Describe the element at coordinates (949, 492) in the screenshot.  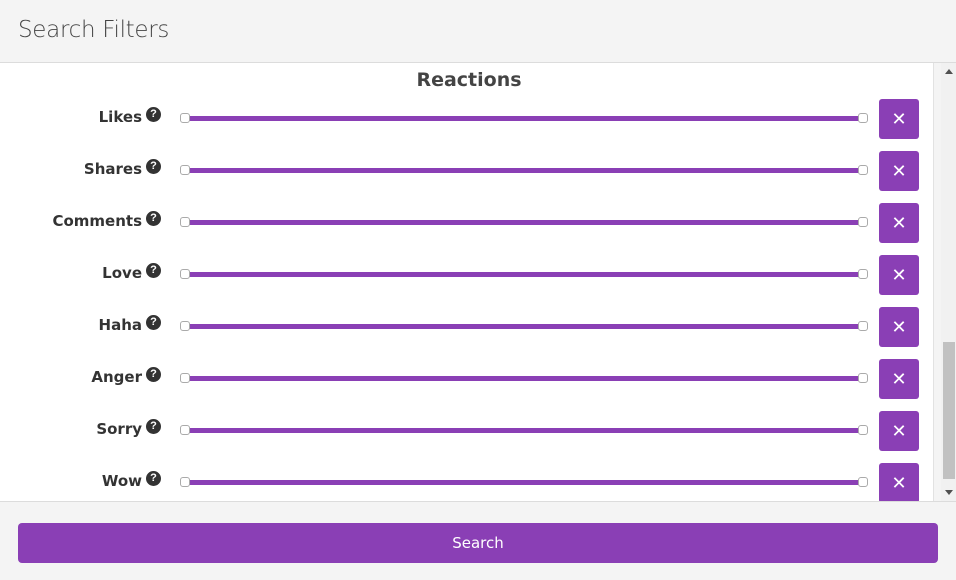
I see `scroll-down-arrow-icon` at that location.